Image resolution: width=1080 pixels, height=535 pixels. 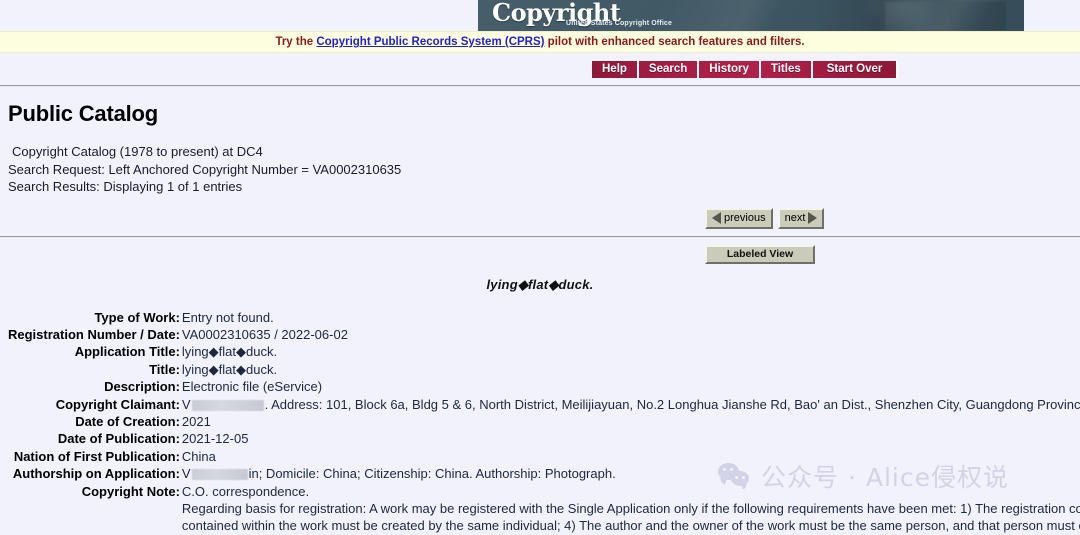 I want to click on nav-button-help: Help, so click(x=615, y=69).